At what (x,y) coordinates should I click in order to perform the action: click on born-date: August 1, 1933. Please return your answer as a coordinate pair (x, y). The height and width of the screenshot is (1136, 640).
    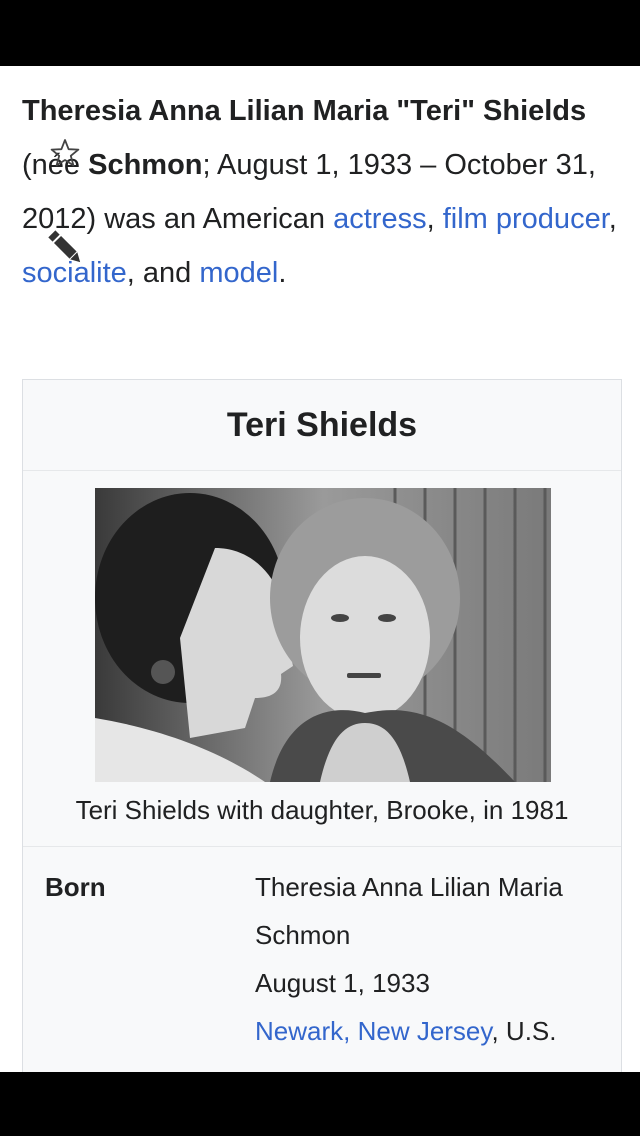
    Looking at the image, I should click on (342, 983).